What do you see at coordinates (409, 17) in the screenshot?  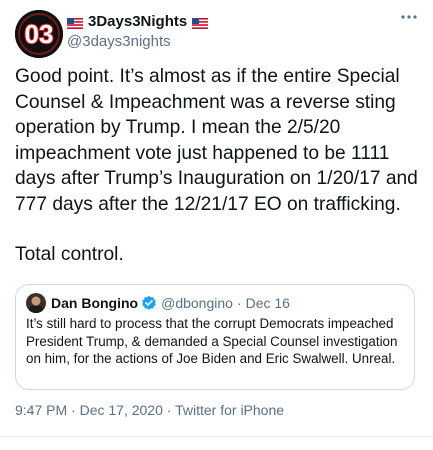 I see `more-horizontal-icon` at bounding box center [409, 17].